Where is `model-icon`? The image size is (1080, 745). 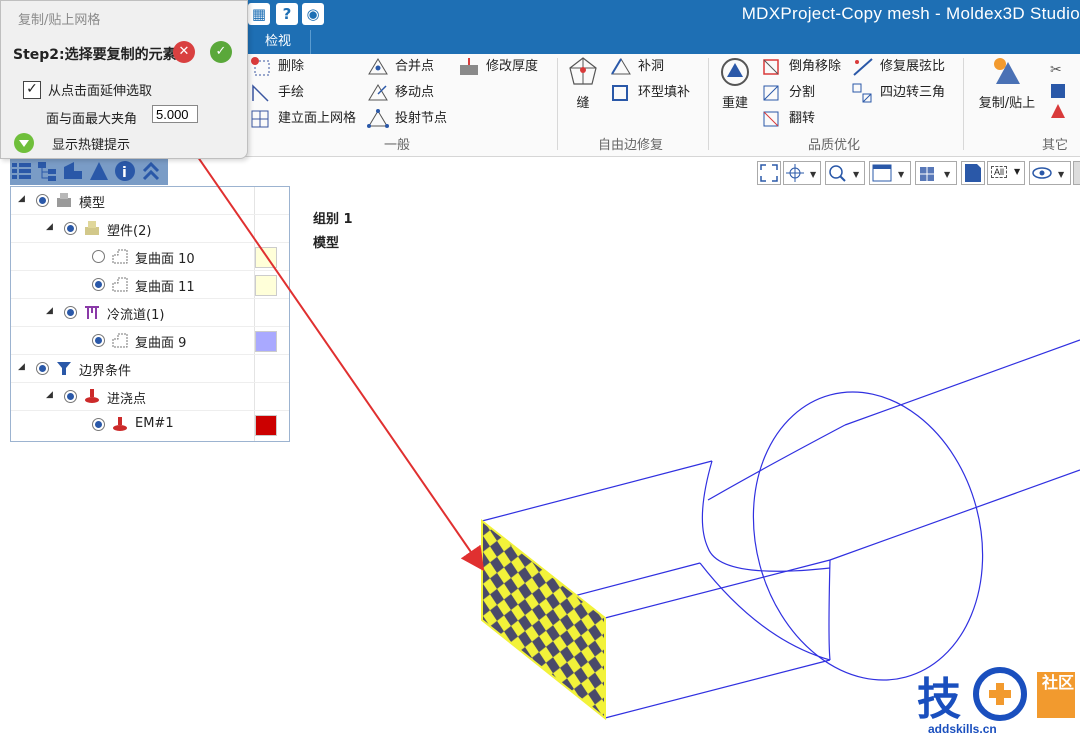
model-icon is located at coordinates (64, 200).